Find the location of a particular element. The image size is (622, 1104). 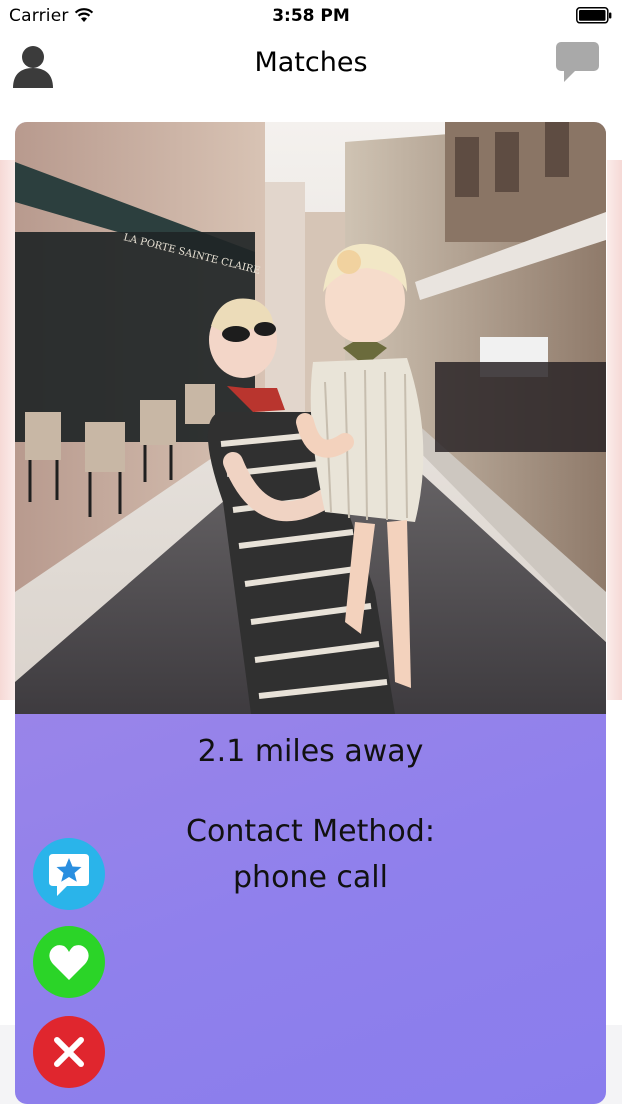

left-card-edge is located at coordinates (7, 430).